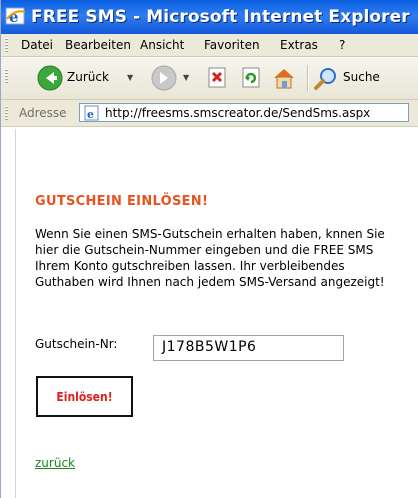 This screenshot has width=418, height=498. What do you see at coordinates (88, 77) in the screenshot?
I see `back-button-label: Zurück` at bounding box center [88, 77].